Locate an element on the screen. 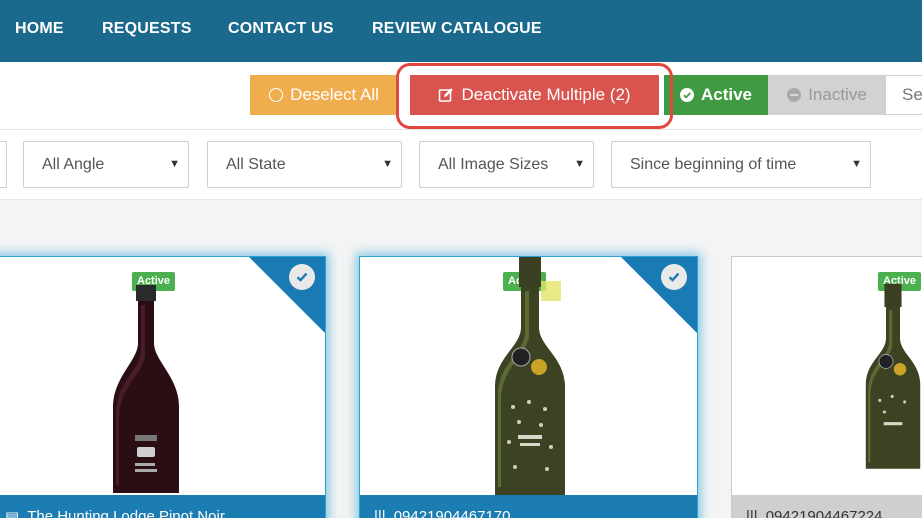 This screenshot has width=922, height=518. active-filter-label: Active is located at coordinates (726, 94).